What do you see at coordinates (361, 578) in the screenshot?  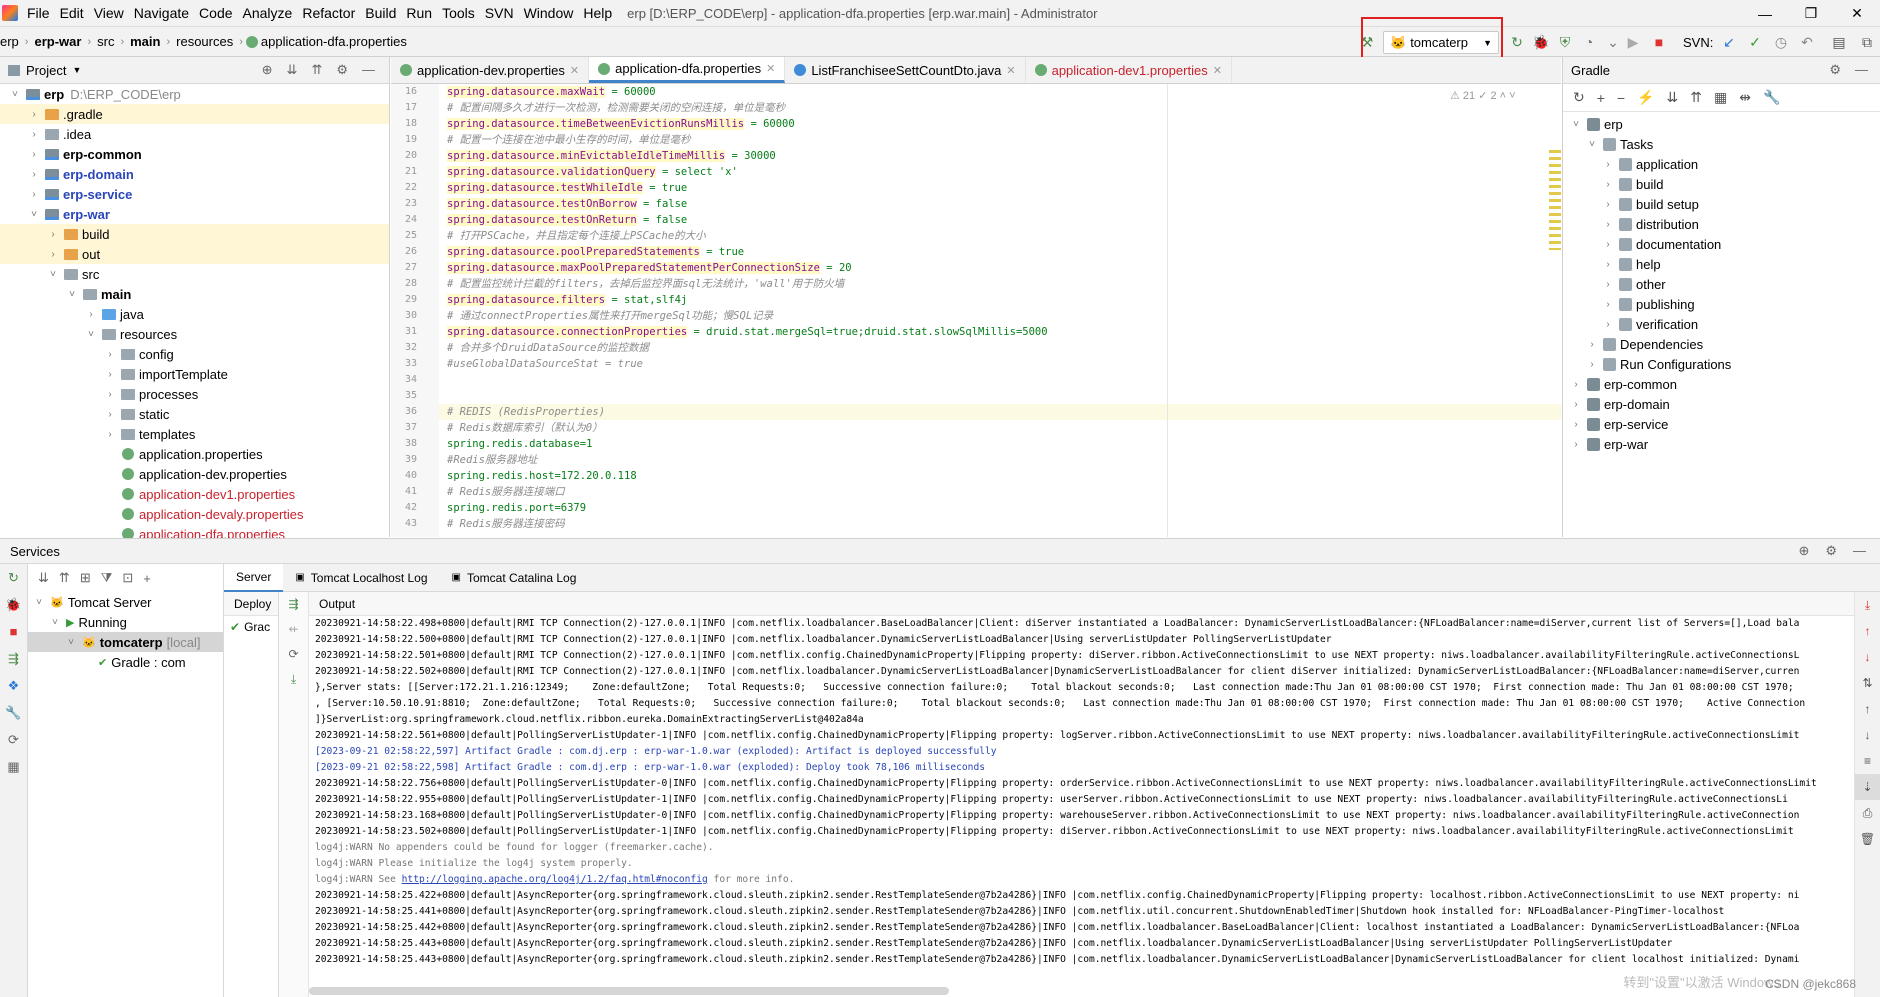 I see `services-tab: ▣ Tomcat Localhost Log` at bounding box center [361, 578].